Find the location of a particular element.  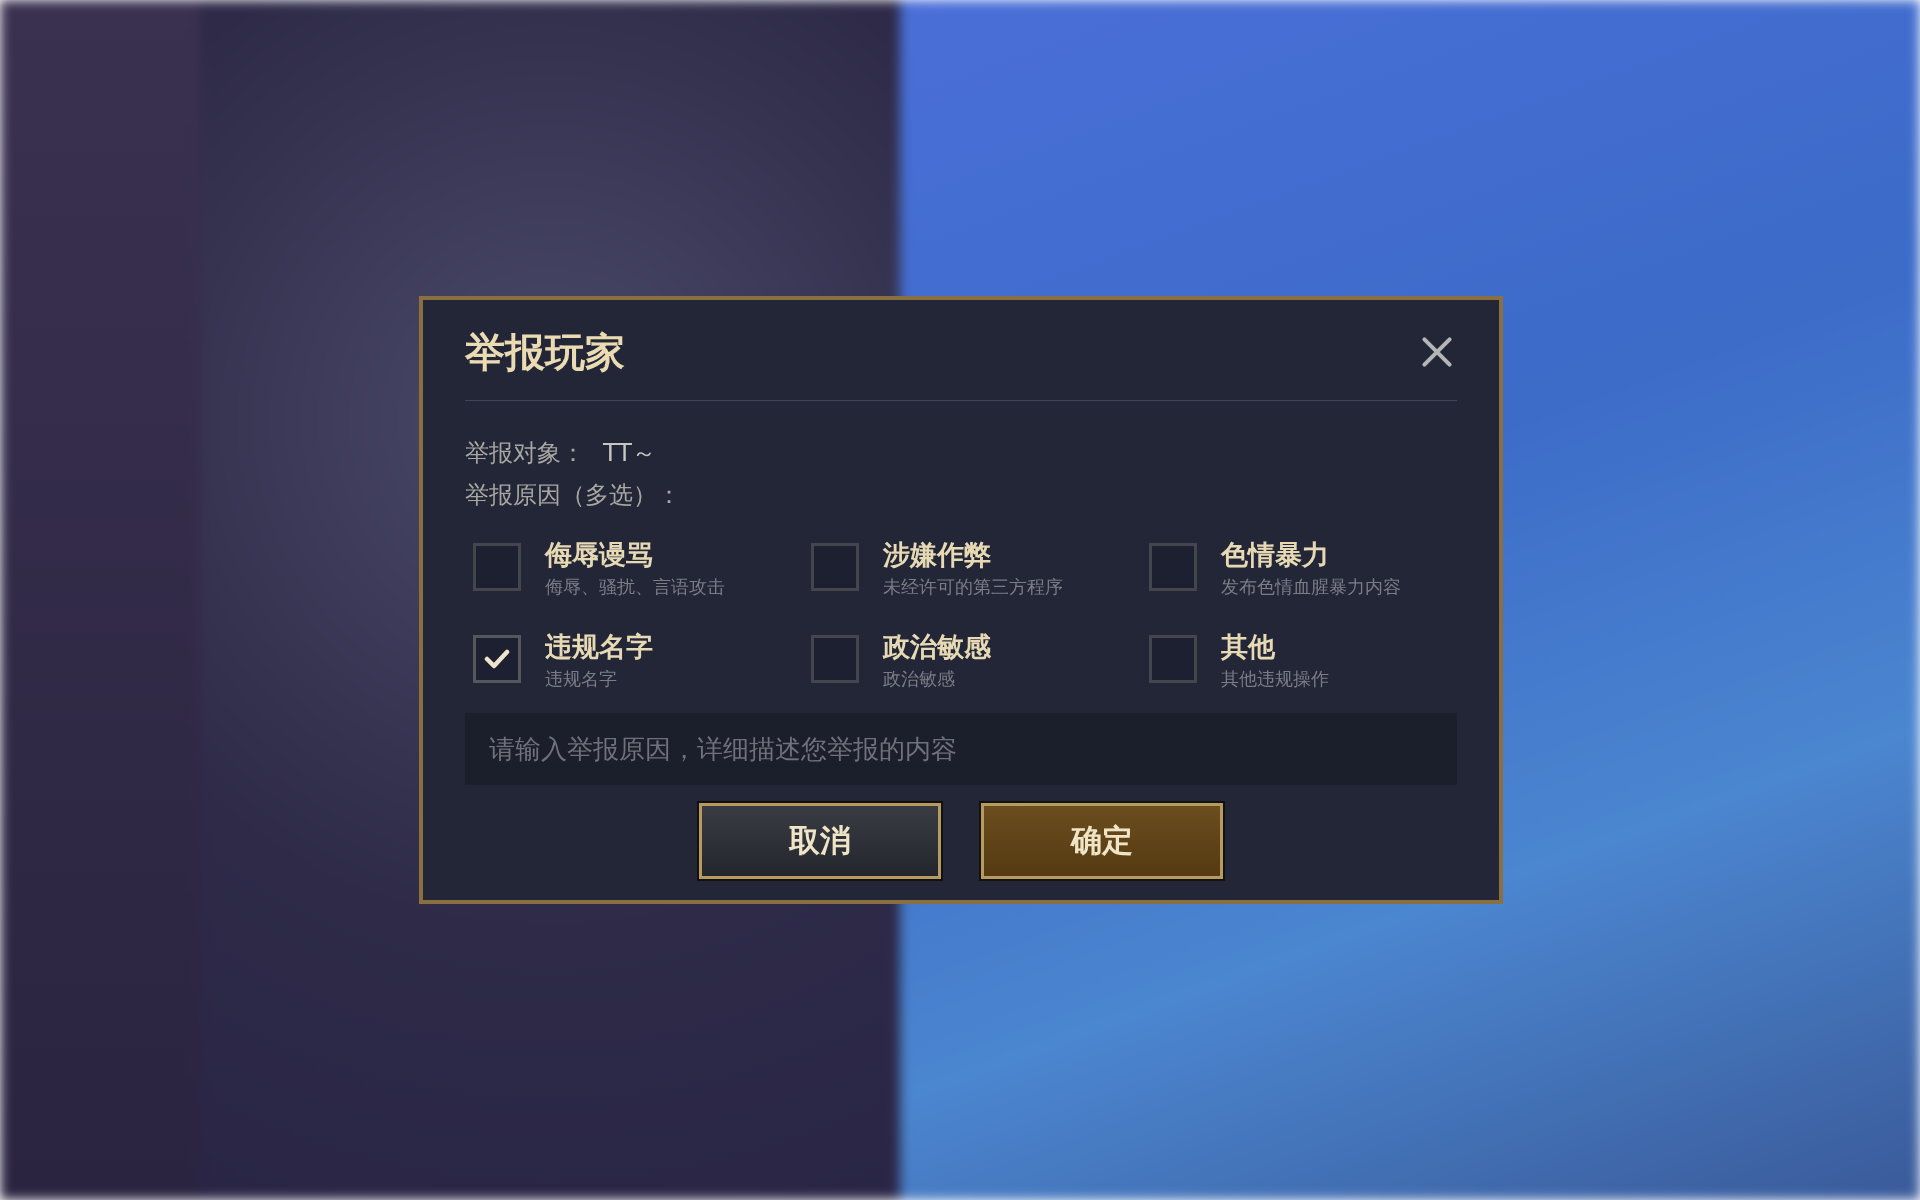

reason-description: 未经许可的第三方程序 is located at coordinates (973, 587).